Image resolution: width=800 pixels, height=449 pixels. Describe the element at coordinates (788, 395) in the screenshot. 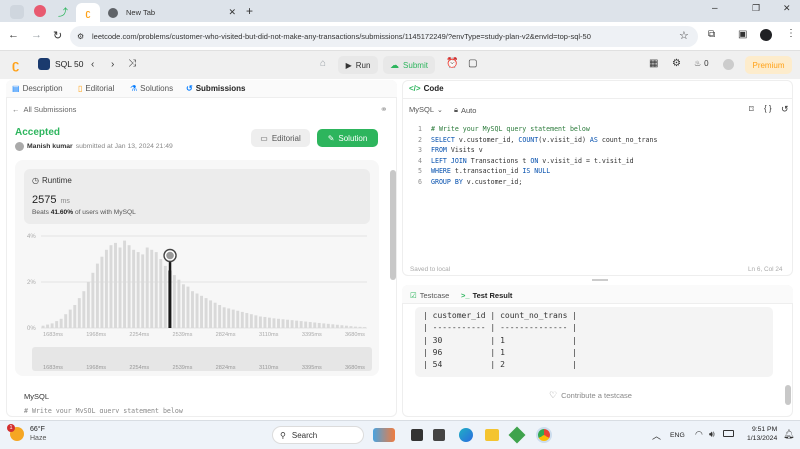

I see `right-scrollbar` at that location.